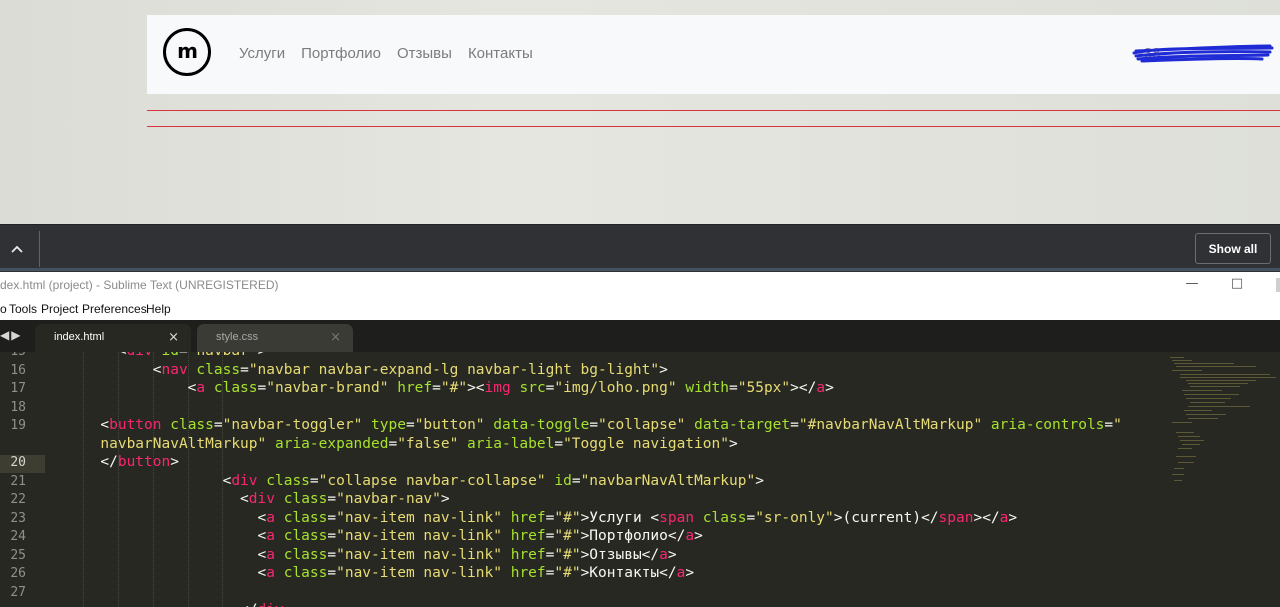 The width and height of the screenshot is (1280, 607). Describe the element at coordinates (79, 337) in the screenshot. I see `tab-label: index.html` at that location.